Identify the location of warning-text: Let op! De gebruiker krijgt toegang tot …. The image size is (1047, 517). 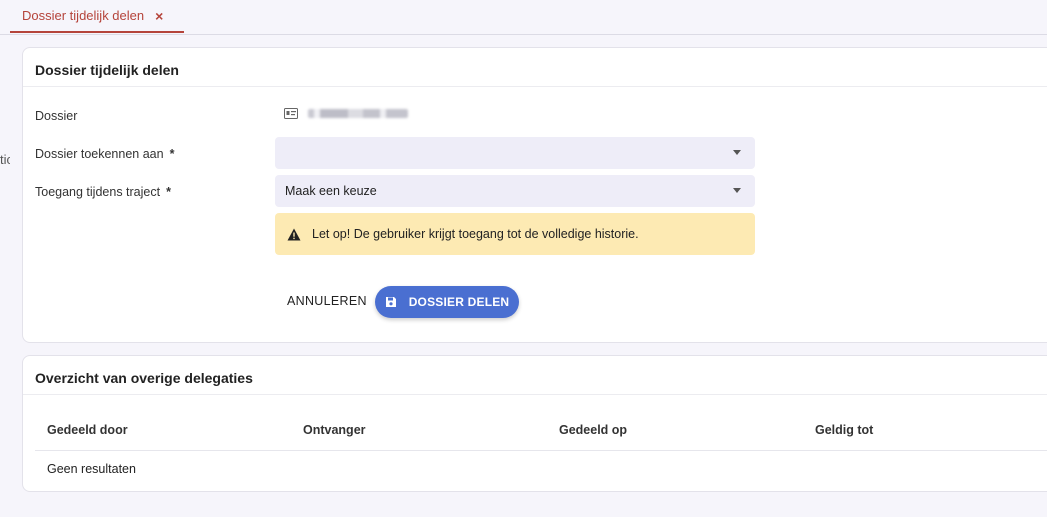
(475, 234).